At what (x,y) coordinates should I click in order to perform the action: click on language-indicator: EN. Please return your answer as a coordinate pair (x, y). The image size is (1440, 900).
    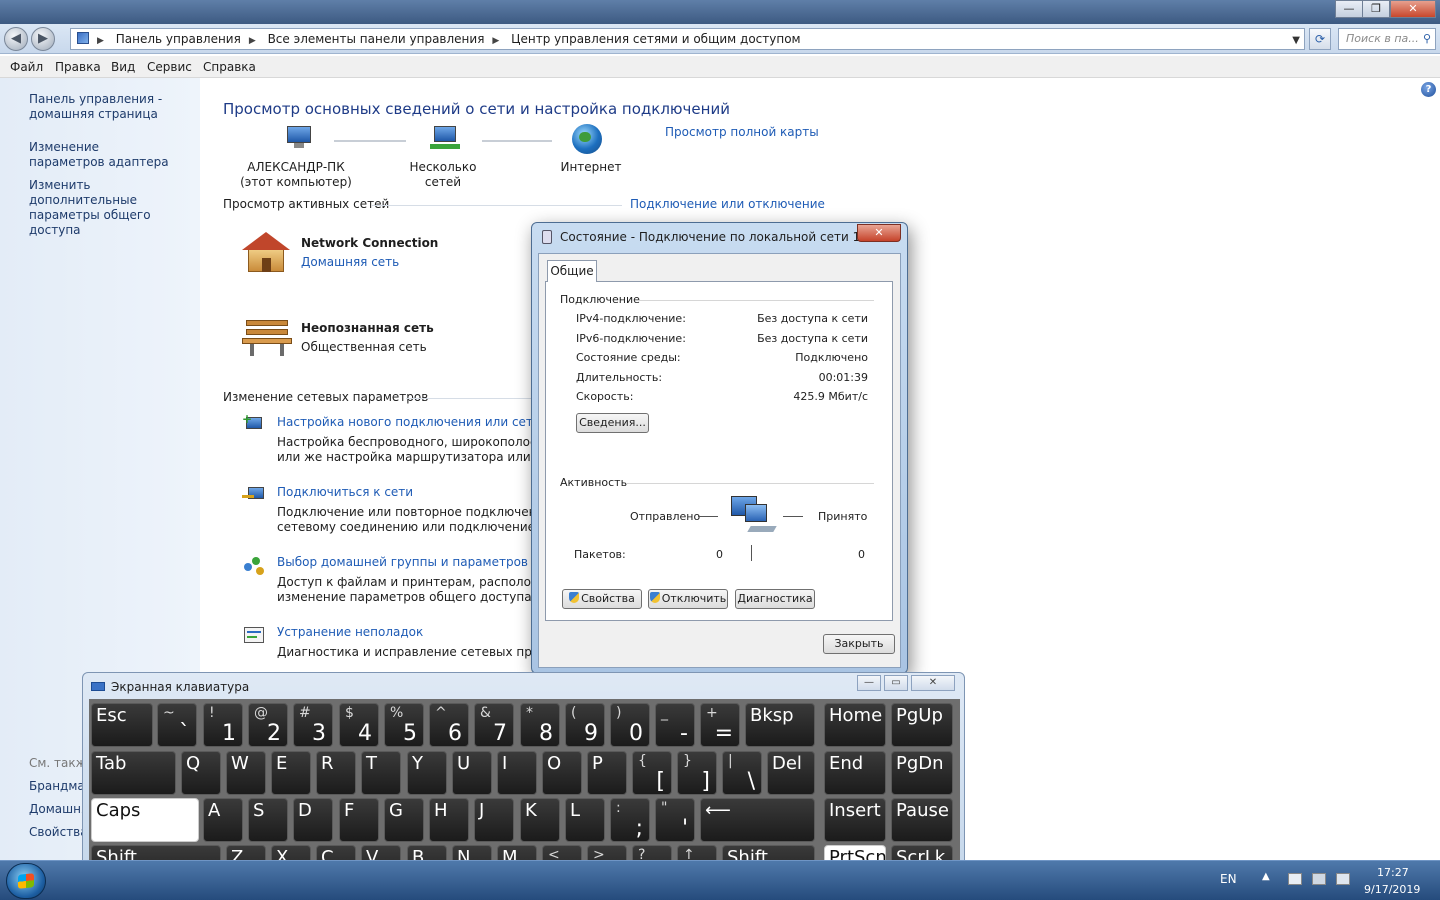
    Looking at the image, I should click on (1228, 879).